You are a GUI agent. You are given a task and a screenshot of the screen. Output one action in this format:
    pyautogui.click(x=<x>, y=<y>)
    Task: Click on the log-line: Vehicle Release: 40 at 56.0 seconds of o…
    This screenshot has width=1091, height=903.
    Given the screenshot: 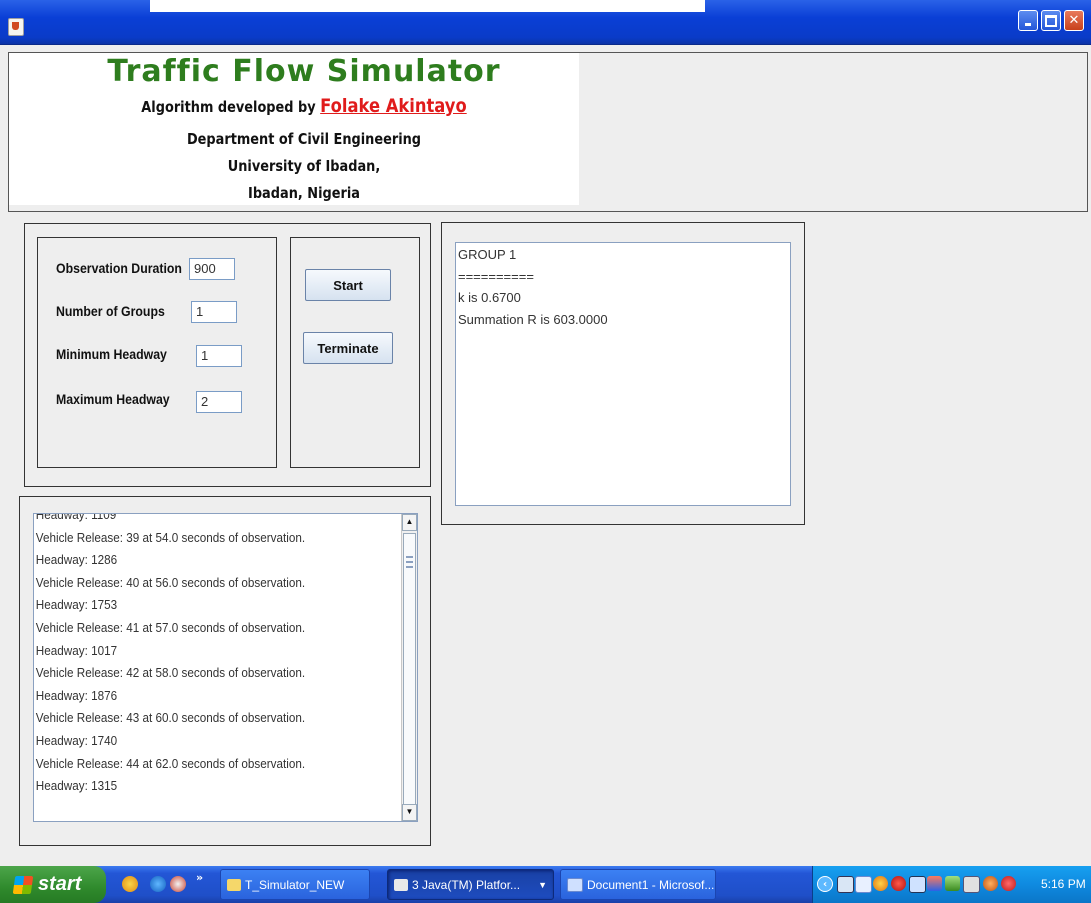 What is the action you would take?
    pyautogui.click(x=170, y=582)
    